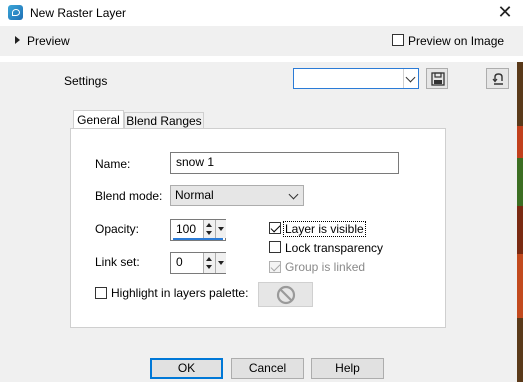  I want to click on tab-general: General, so click(98, 120).